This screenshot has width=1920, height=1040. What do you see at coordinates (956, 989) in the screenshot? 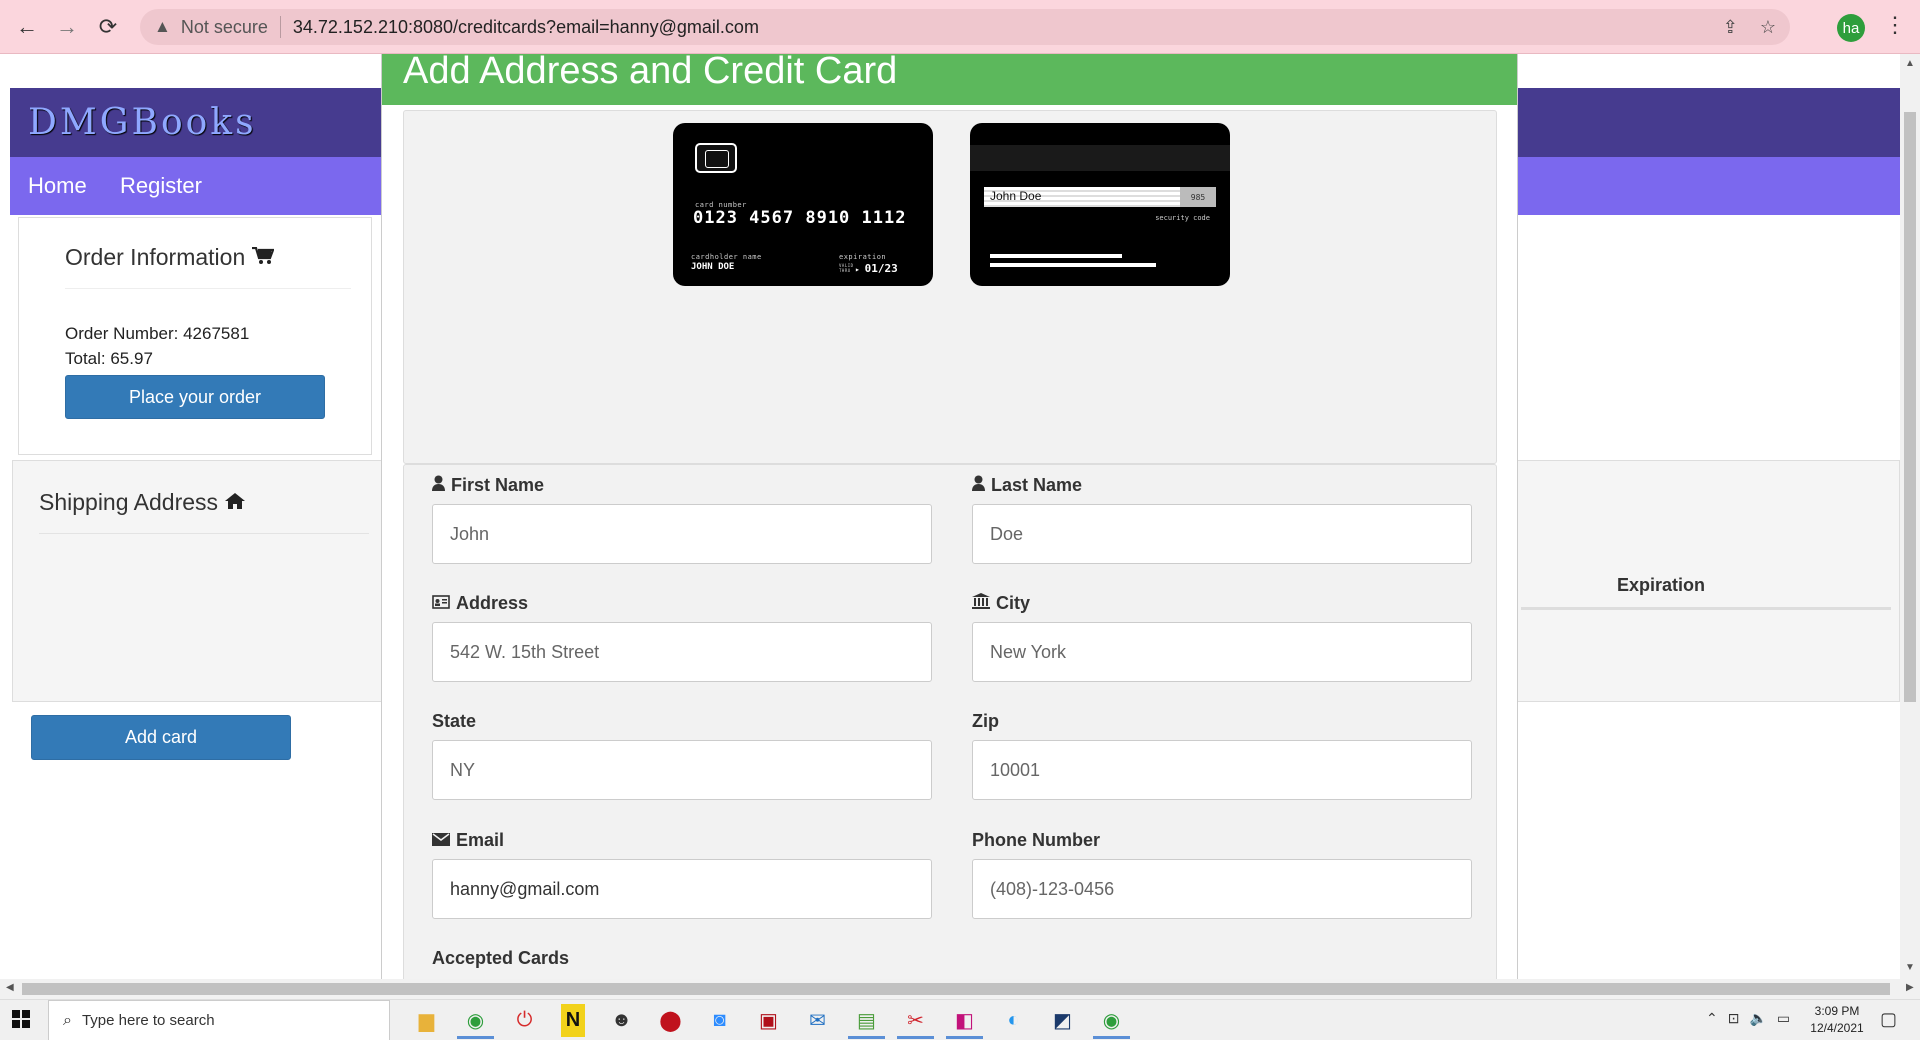
I see `horizontal-scroll-thumb` at bounding box center [956, 989].